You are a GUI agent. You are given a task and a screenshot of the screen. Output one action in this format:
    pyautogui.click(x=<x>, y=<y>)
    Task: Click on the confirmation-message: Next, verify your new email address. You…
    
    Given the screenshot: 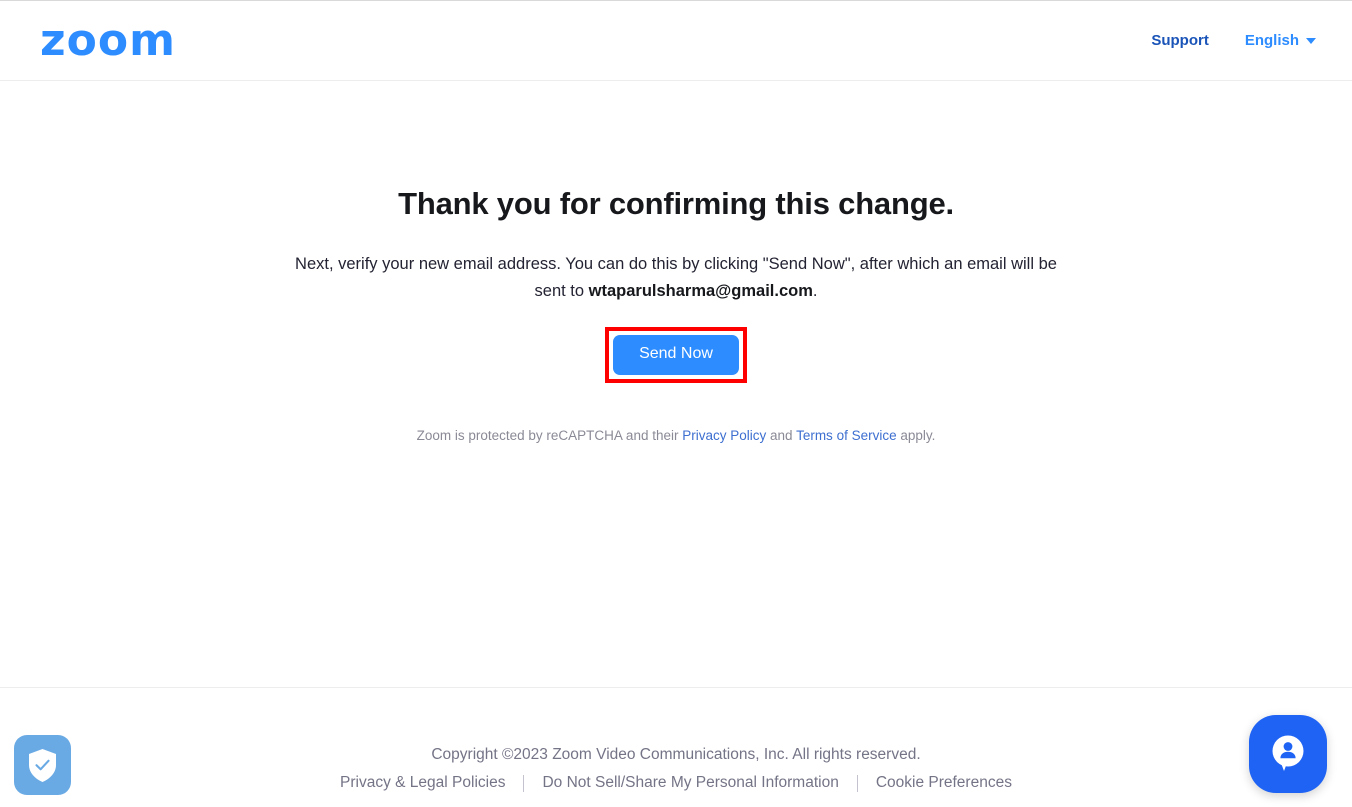 What is the action you would take?
    pyautogui.click(x=676, y=277)
    